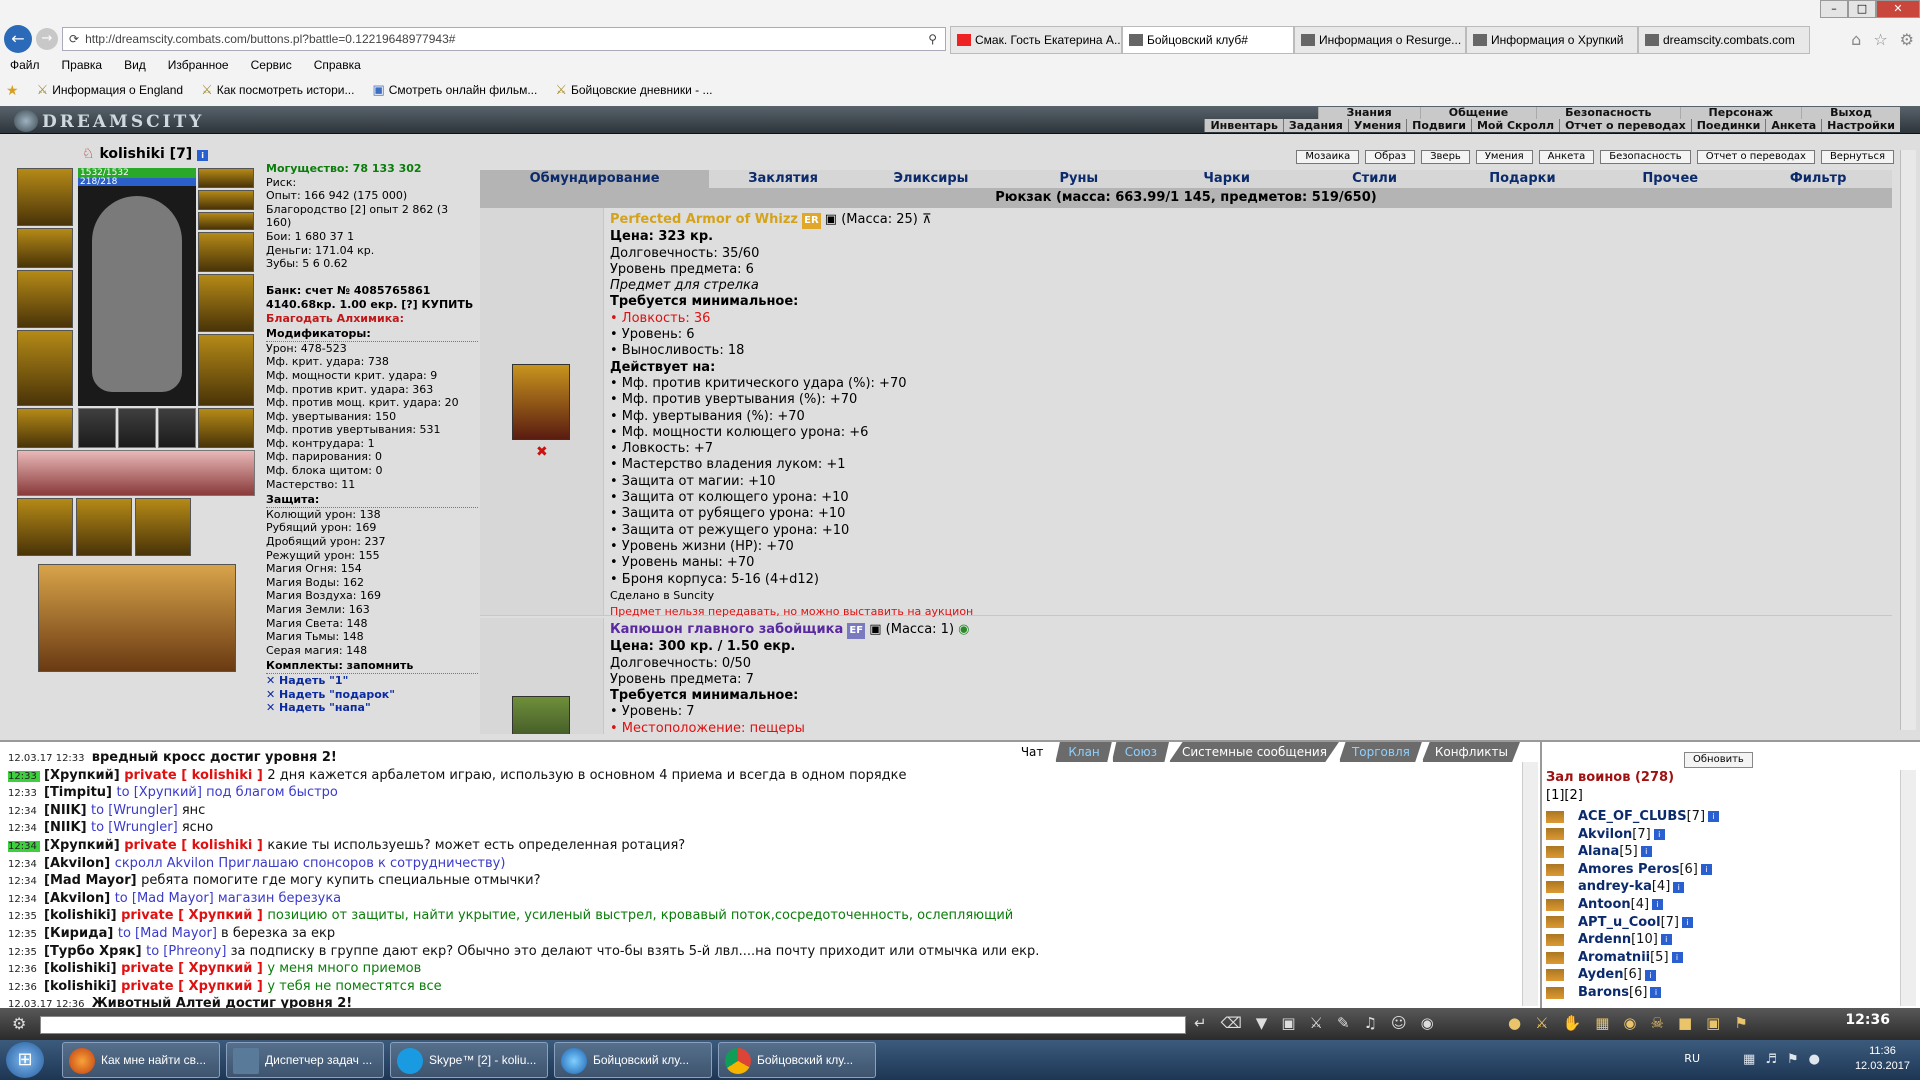 The image size is (1920, 1080). What do you see at coordinates (1315, 125) in the screenshot?
I see `nav-quests: Задания` at bounding box center [1315, 125].